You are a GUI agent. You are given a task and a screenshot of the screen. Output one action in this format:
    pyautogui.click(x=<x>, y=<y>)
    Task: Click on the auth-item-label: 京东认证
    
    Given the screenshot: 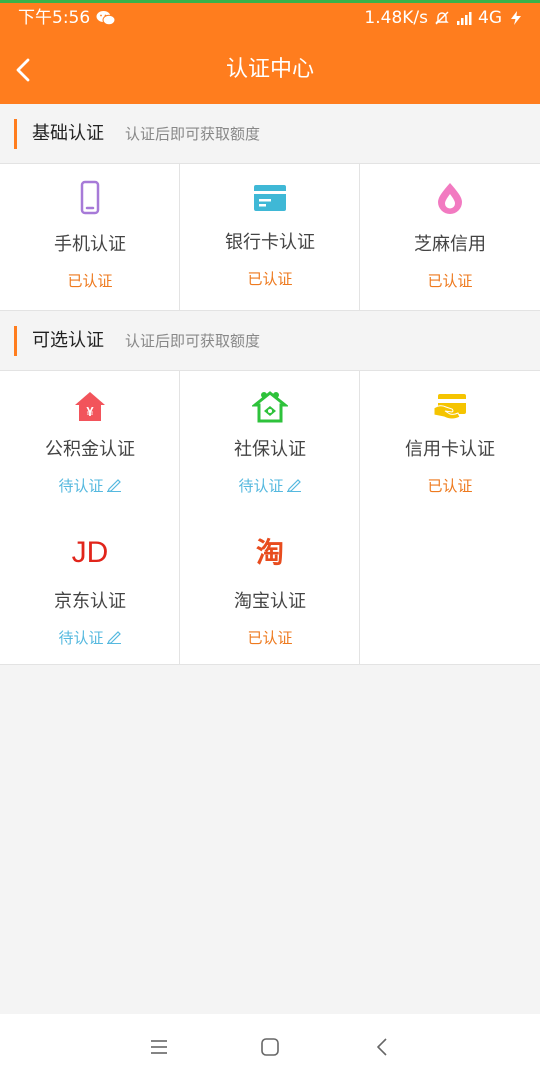 What is the action you would take?
    pyautogui.click(x=90, y=601)
    